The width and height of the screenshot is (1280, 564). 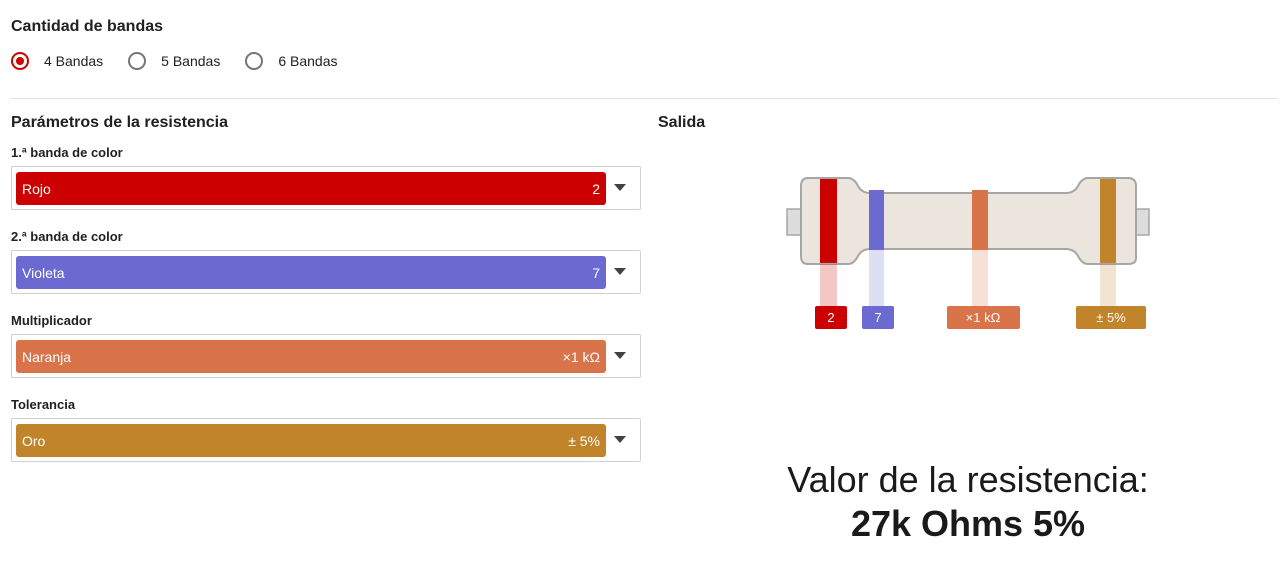 I want to click on resistor-illustration: 2 7 ×1 kΩ ± 5%, so click(x=968, y=253).